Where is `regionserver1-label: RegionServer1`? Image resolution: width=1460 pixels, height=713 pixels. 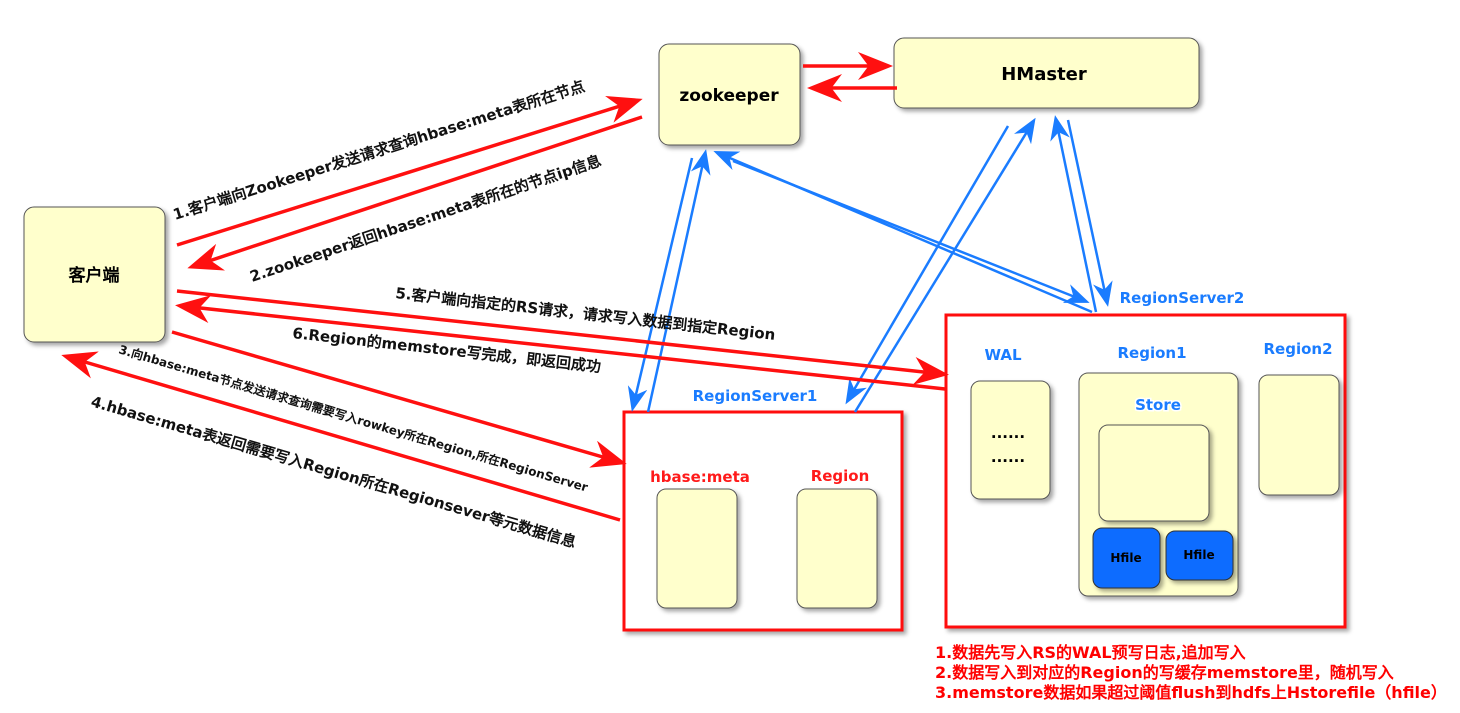
regionserver1-label: RegionServer1 is located at coordinates (755, 396).